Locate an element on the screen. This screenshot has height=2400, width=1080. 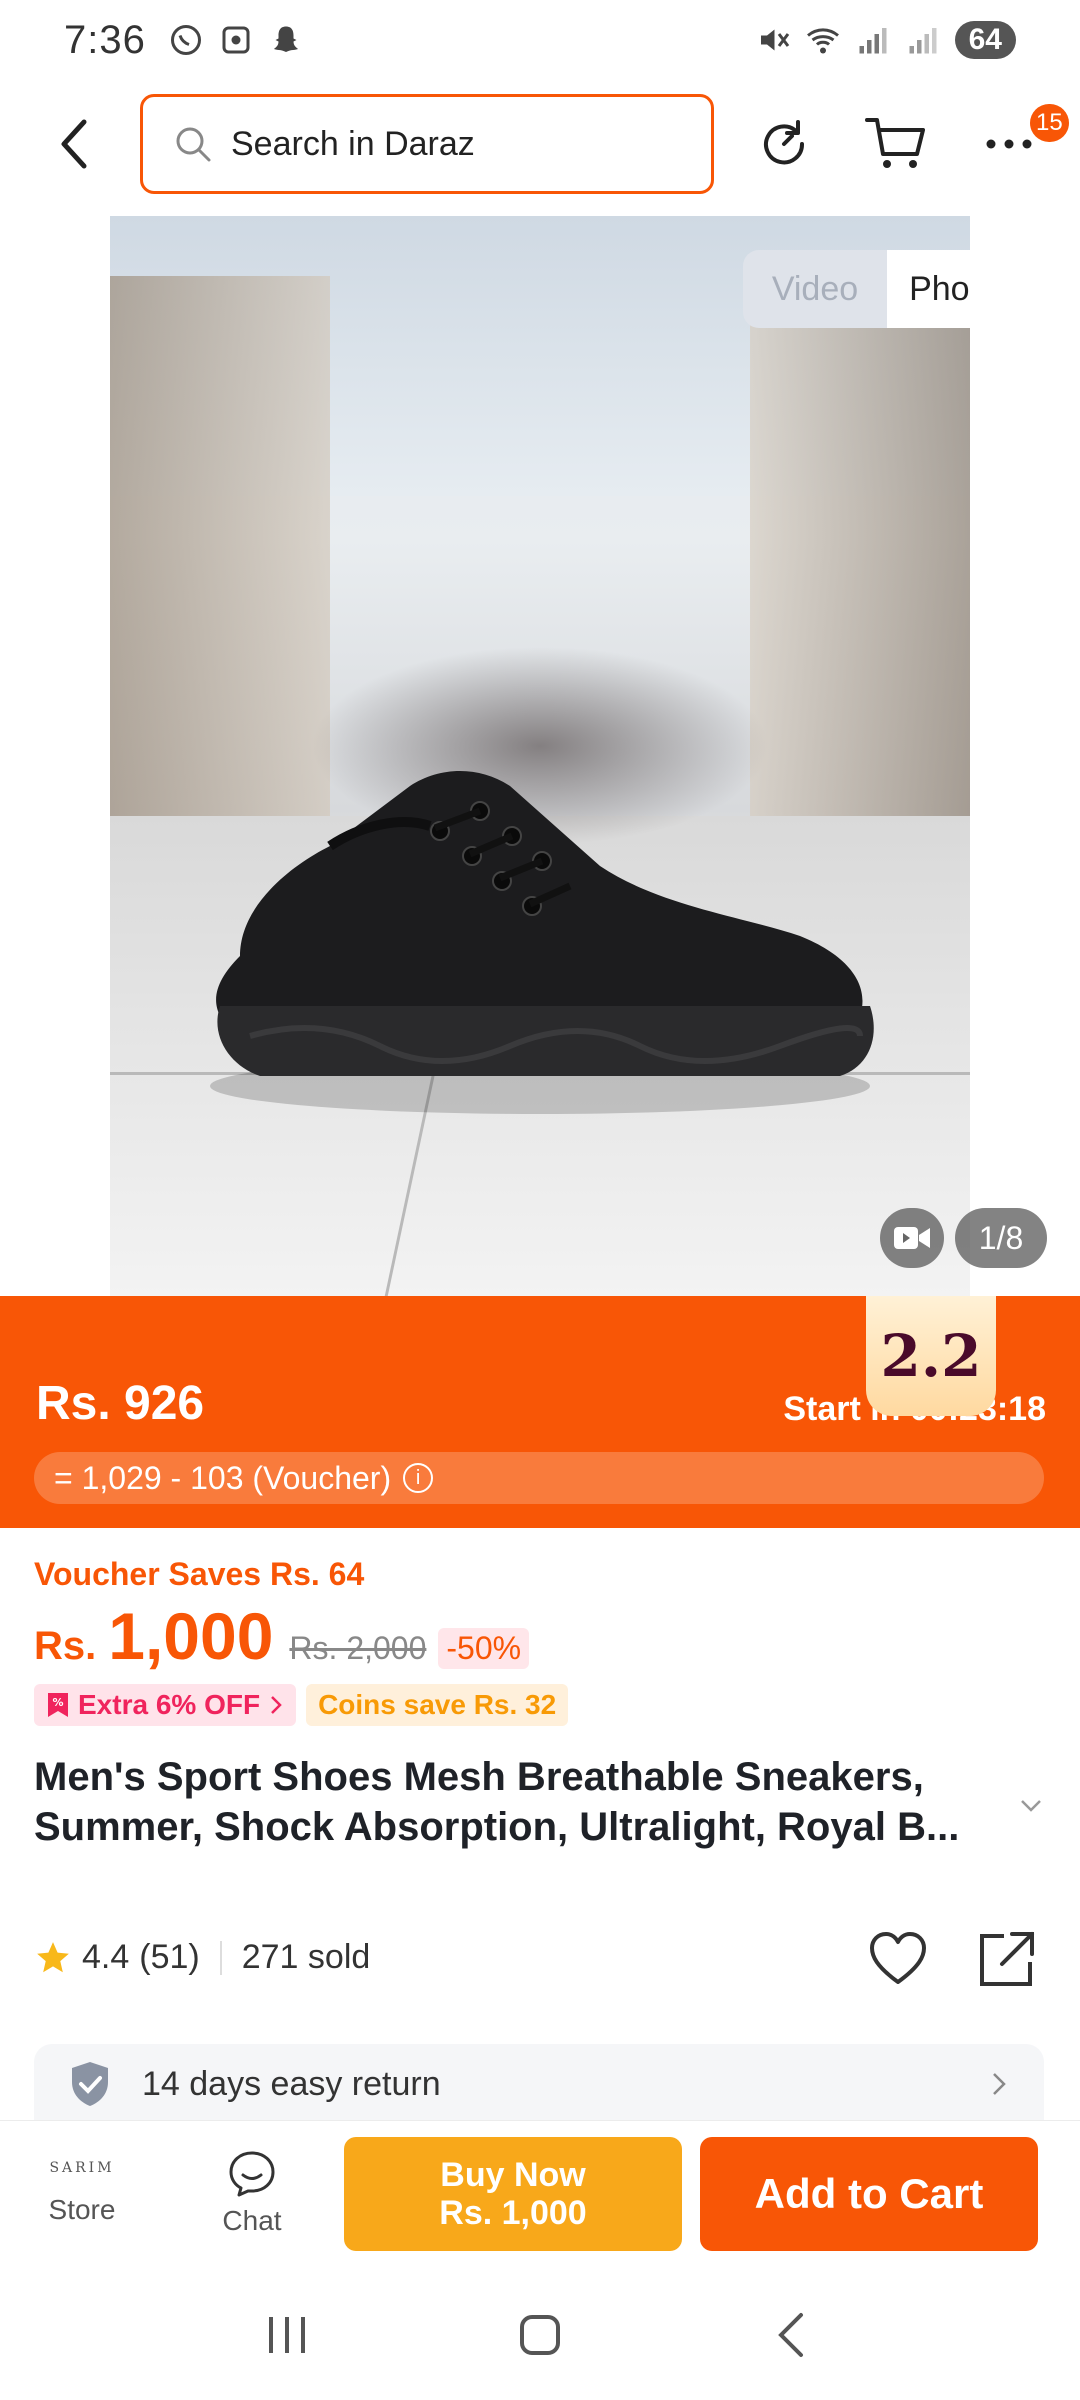
store-label: Store is located at coordinates (82, 2209).